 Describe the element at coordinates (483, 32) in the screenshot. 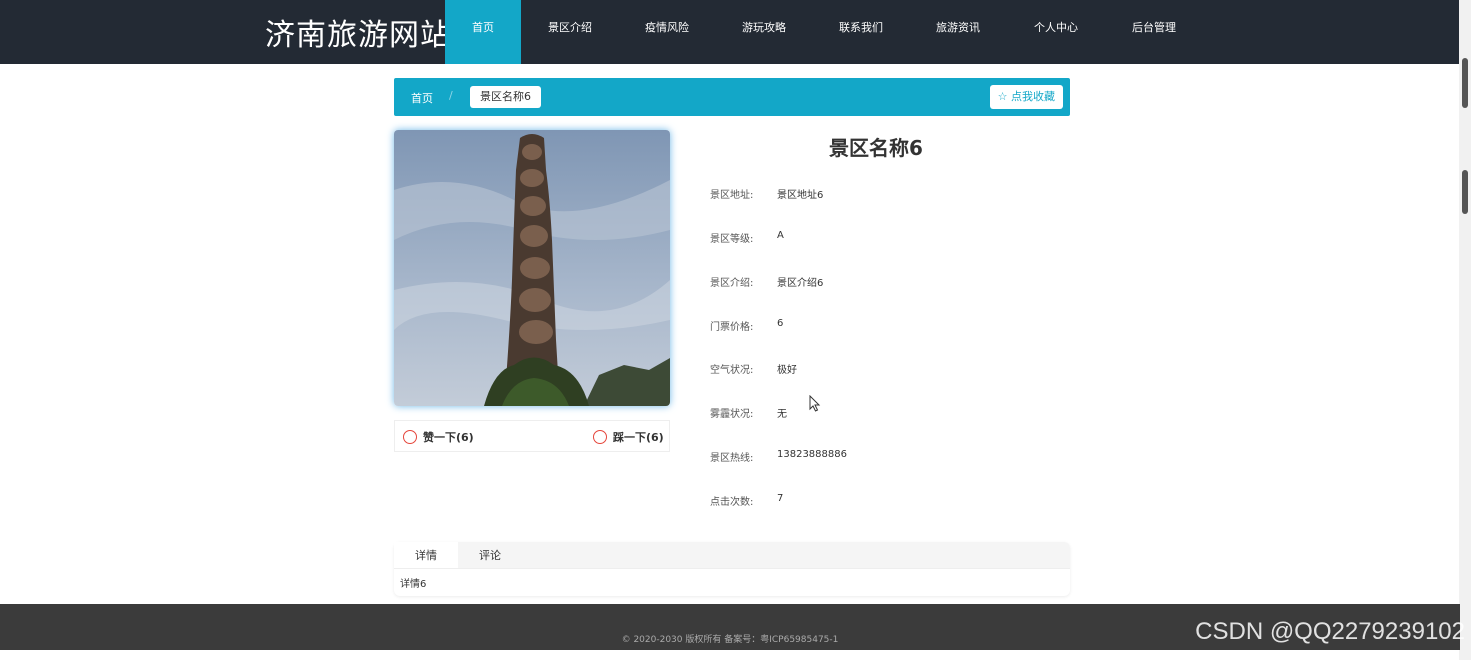

I see `nav-home: 首页` at that location.